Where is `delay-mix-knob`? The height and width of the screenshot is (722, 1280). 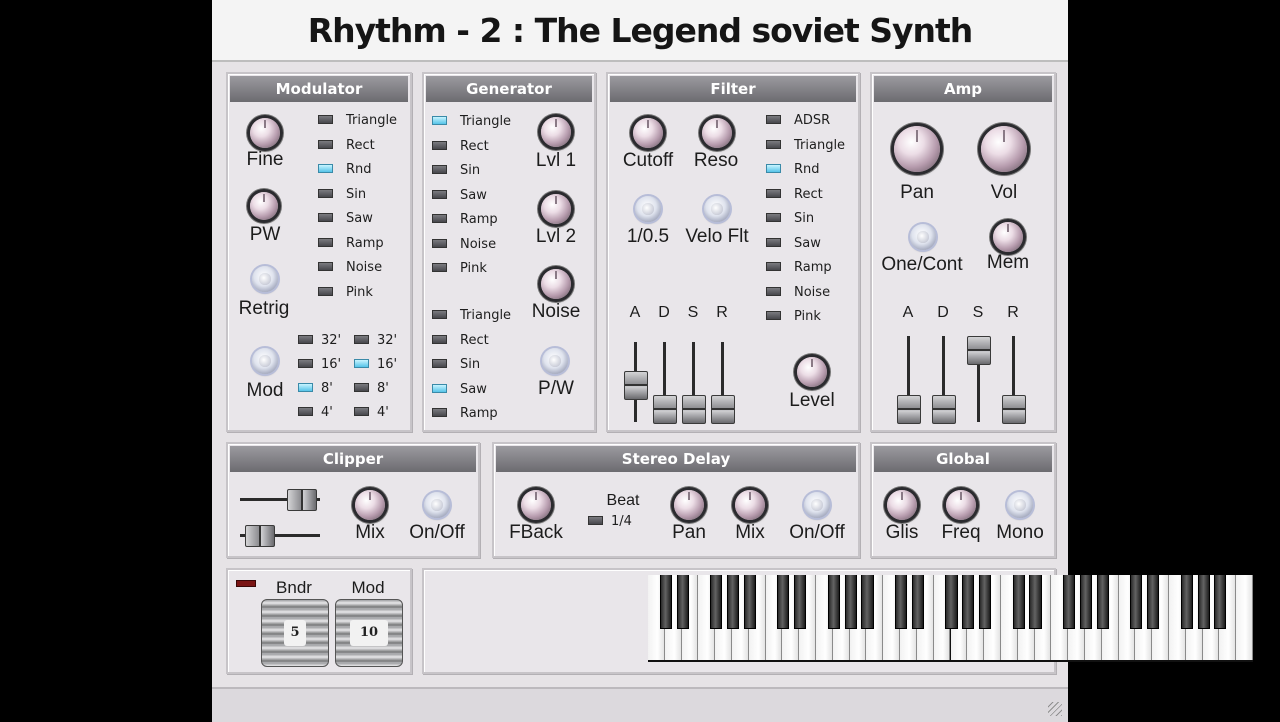
delay-mix-knob is located at coordinates (750, 505).